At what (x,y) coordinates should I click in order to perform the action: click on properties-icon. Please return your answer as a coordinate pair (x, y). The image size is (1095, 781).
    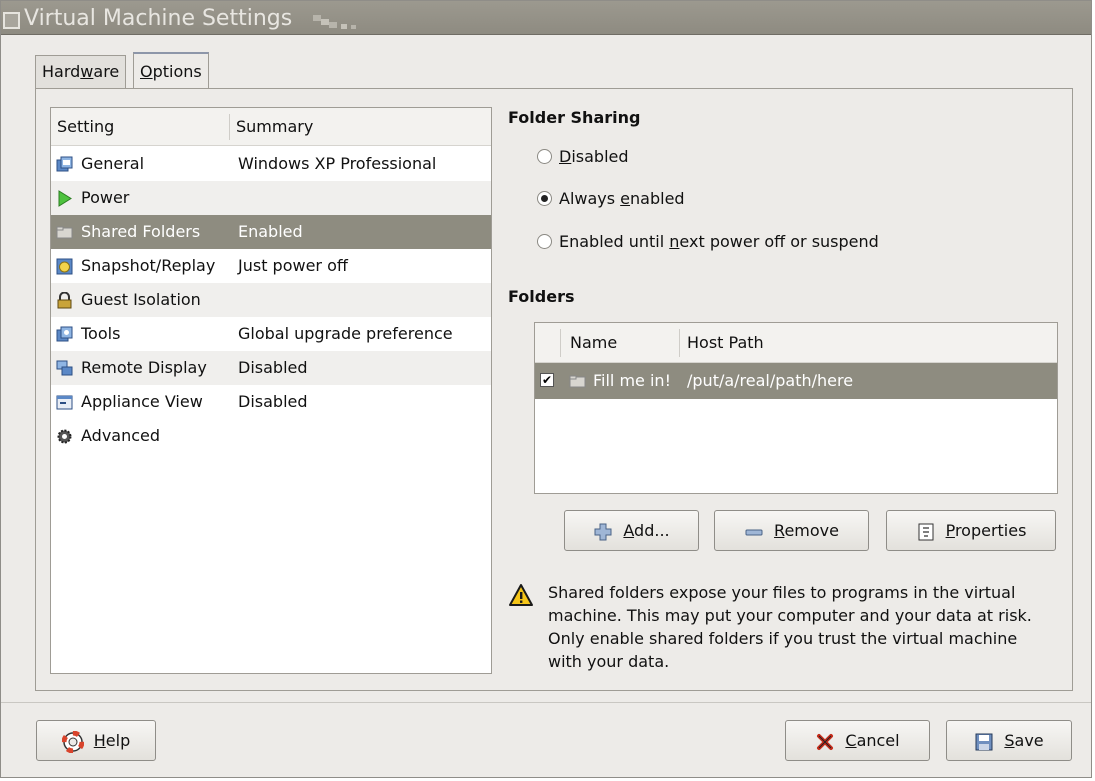
    Looking at the image, I should click on (926, 531).